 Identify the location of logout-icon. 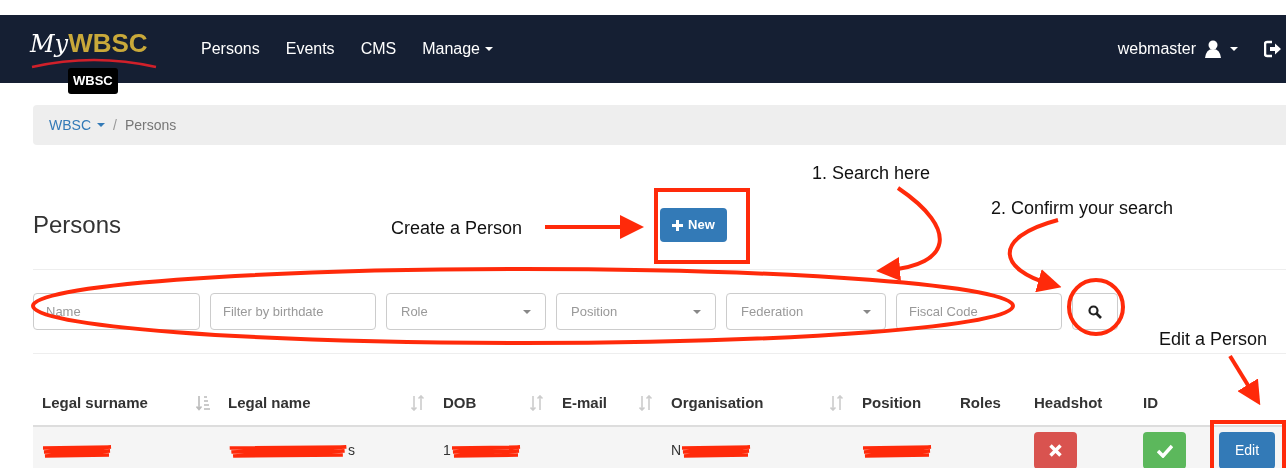
(1273, 49).